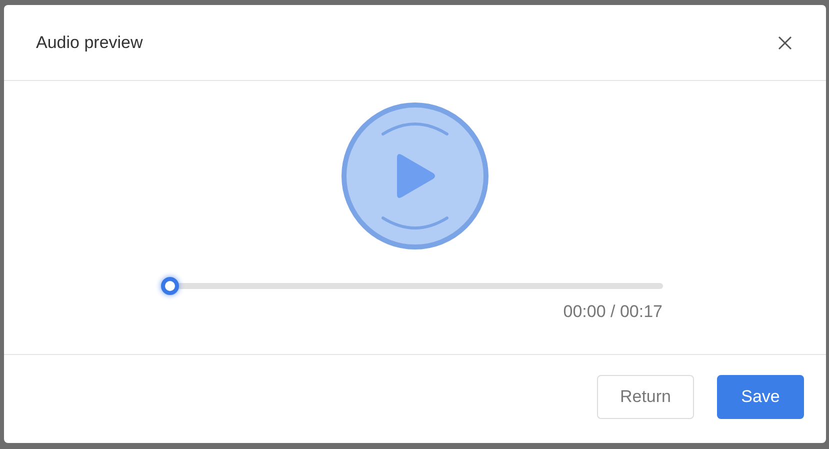 This screenshot has width=829, height=449. Describe the element at coordinates (760, 397) in the screenshot. I see `save-button: Save` at that location.